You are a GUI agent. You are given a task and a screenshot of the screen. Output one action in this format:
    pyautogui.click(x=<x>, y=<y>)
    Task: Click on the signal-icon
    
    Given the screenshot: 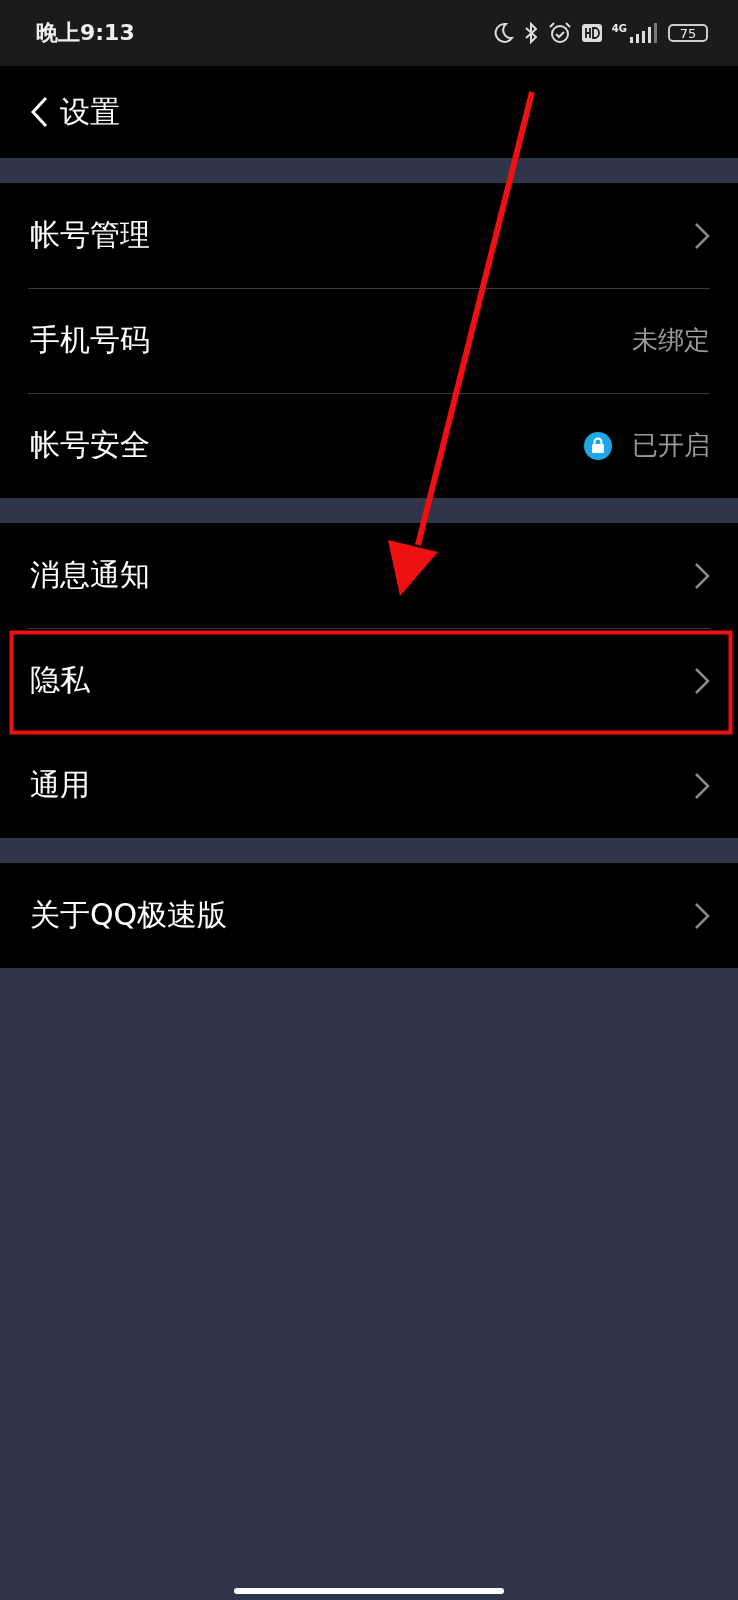 What is the action you would take?
    pyautogui.click(x=643, y=33)
    